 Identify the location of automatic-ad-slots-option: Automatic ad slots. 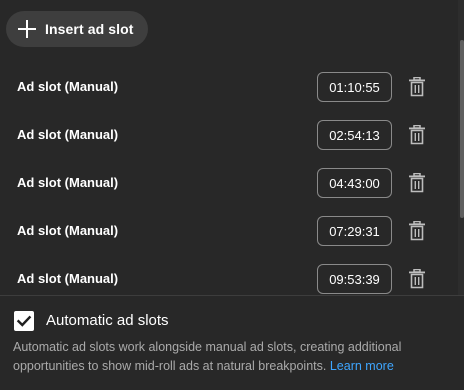
(91, 321).